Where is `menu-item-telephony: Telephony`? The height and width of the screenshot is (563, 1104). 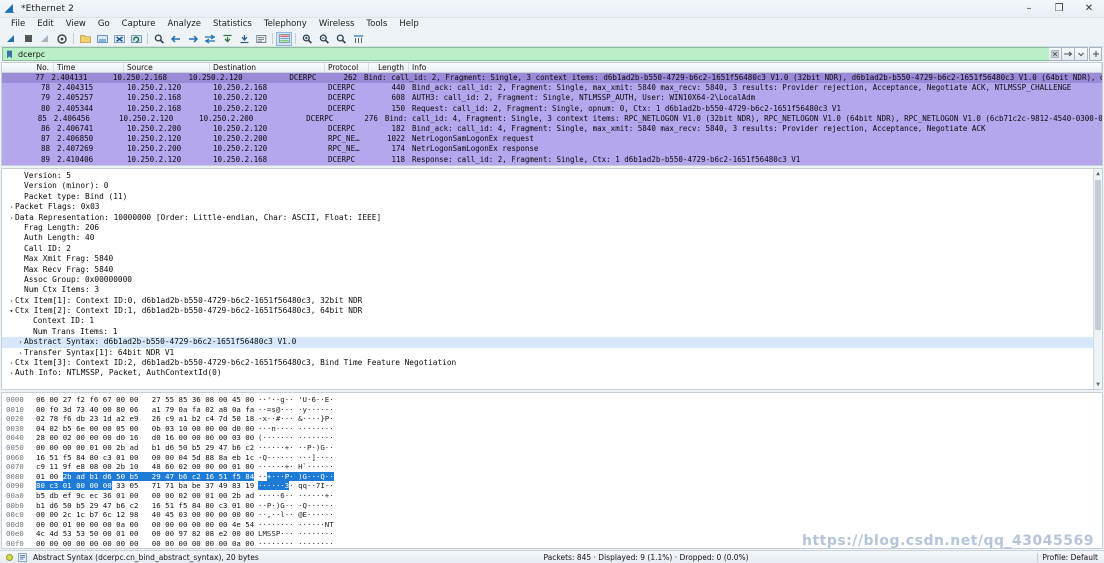
menu-item-telephony: Telephony is located at coordinates (285, 24).